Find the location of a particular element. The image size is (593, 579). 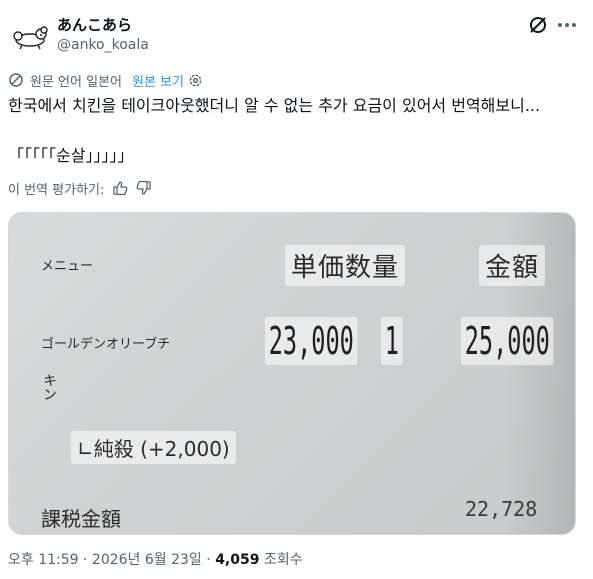

receipt-item-name: ゴールデンオリーブチ is located at coordinates (106, 344).